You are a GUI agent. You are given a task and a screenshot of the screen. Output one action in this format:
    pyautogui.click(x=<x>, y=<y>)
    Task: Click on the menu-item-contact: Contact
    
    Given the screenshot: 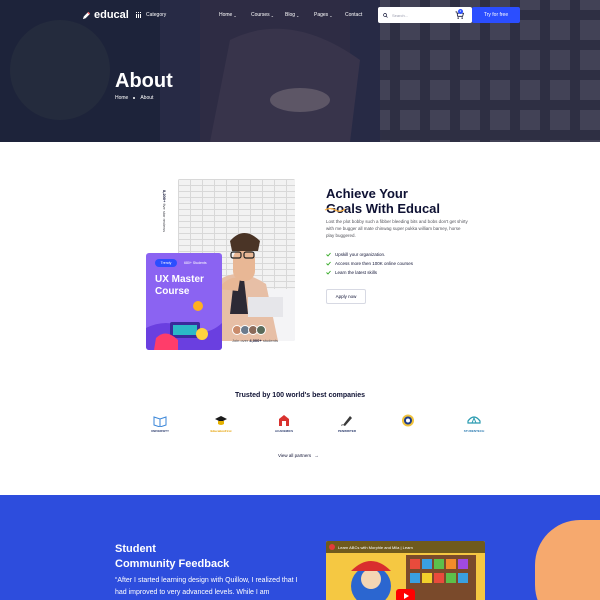 What is the action you would take?
    pyautogui.click(x=353, y=15)
    